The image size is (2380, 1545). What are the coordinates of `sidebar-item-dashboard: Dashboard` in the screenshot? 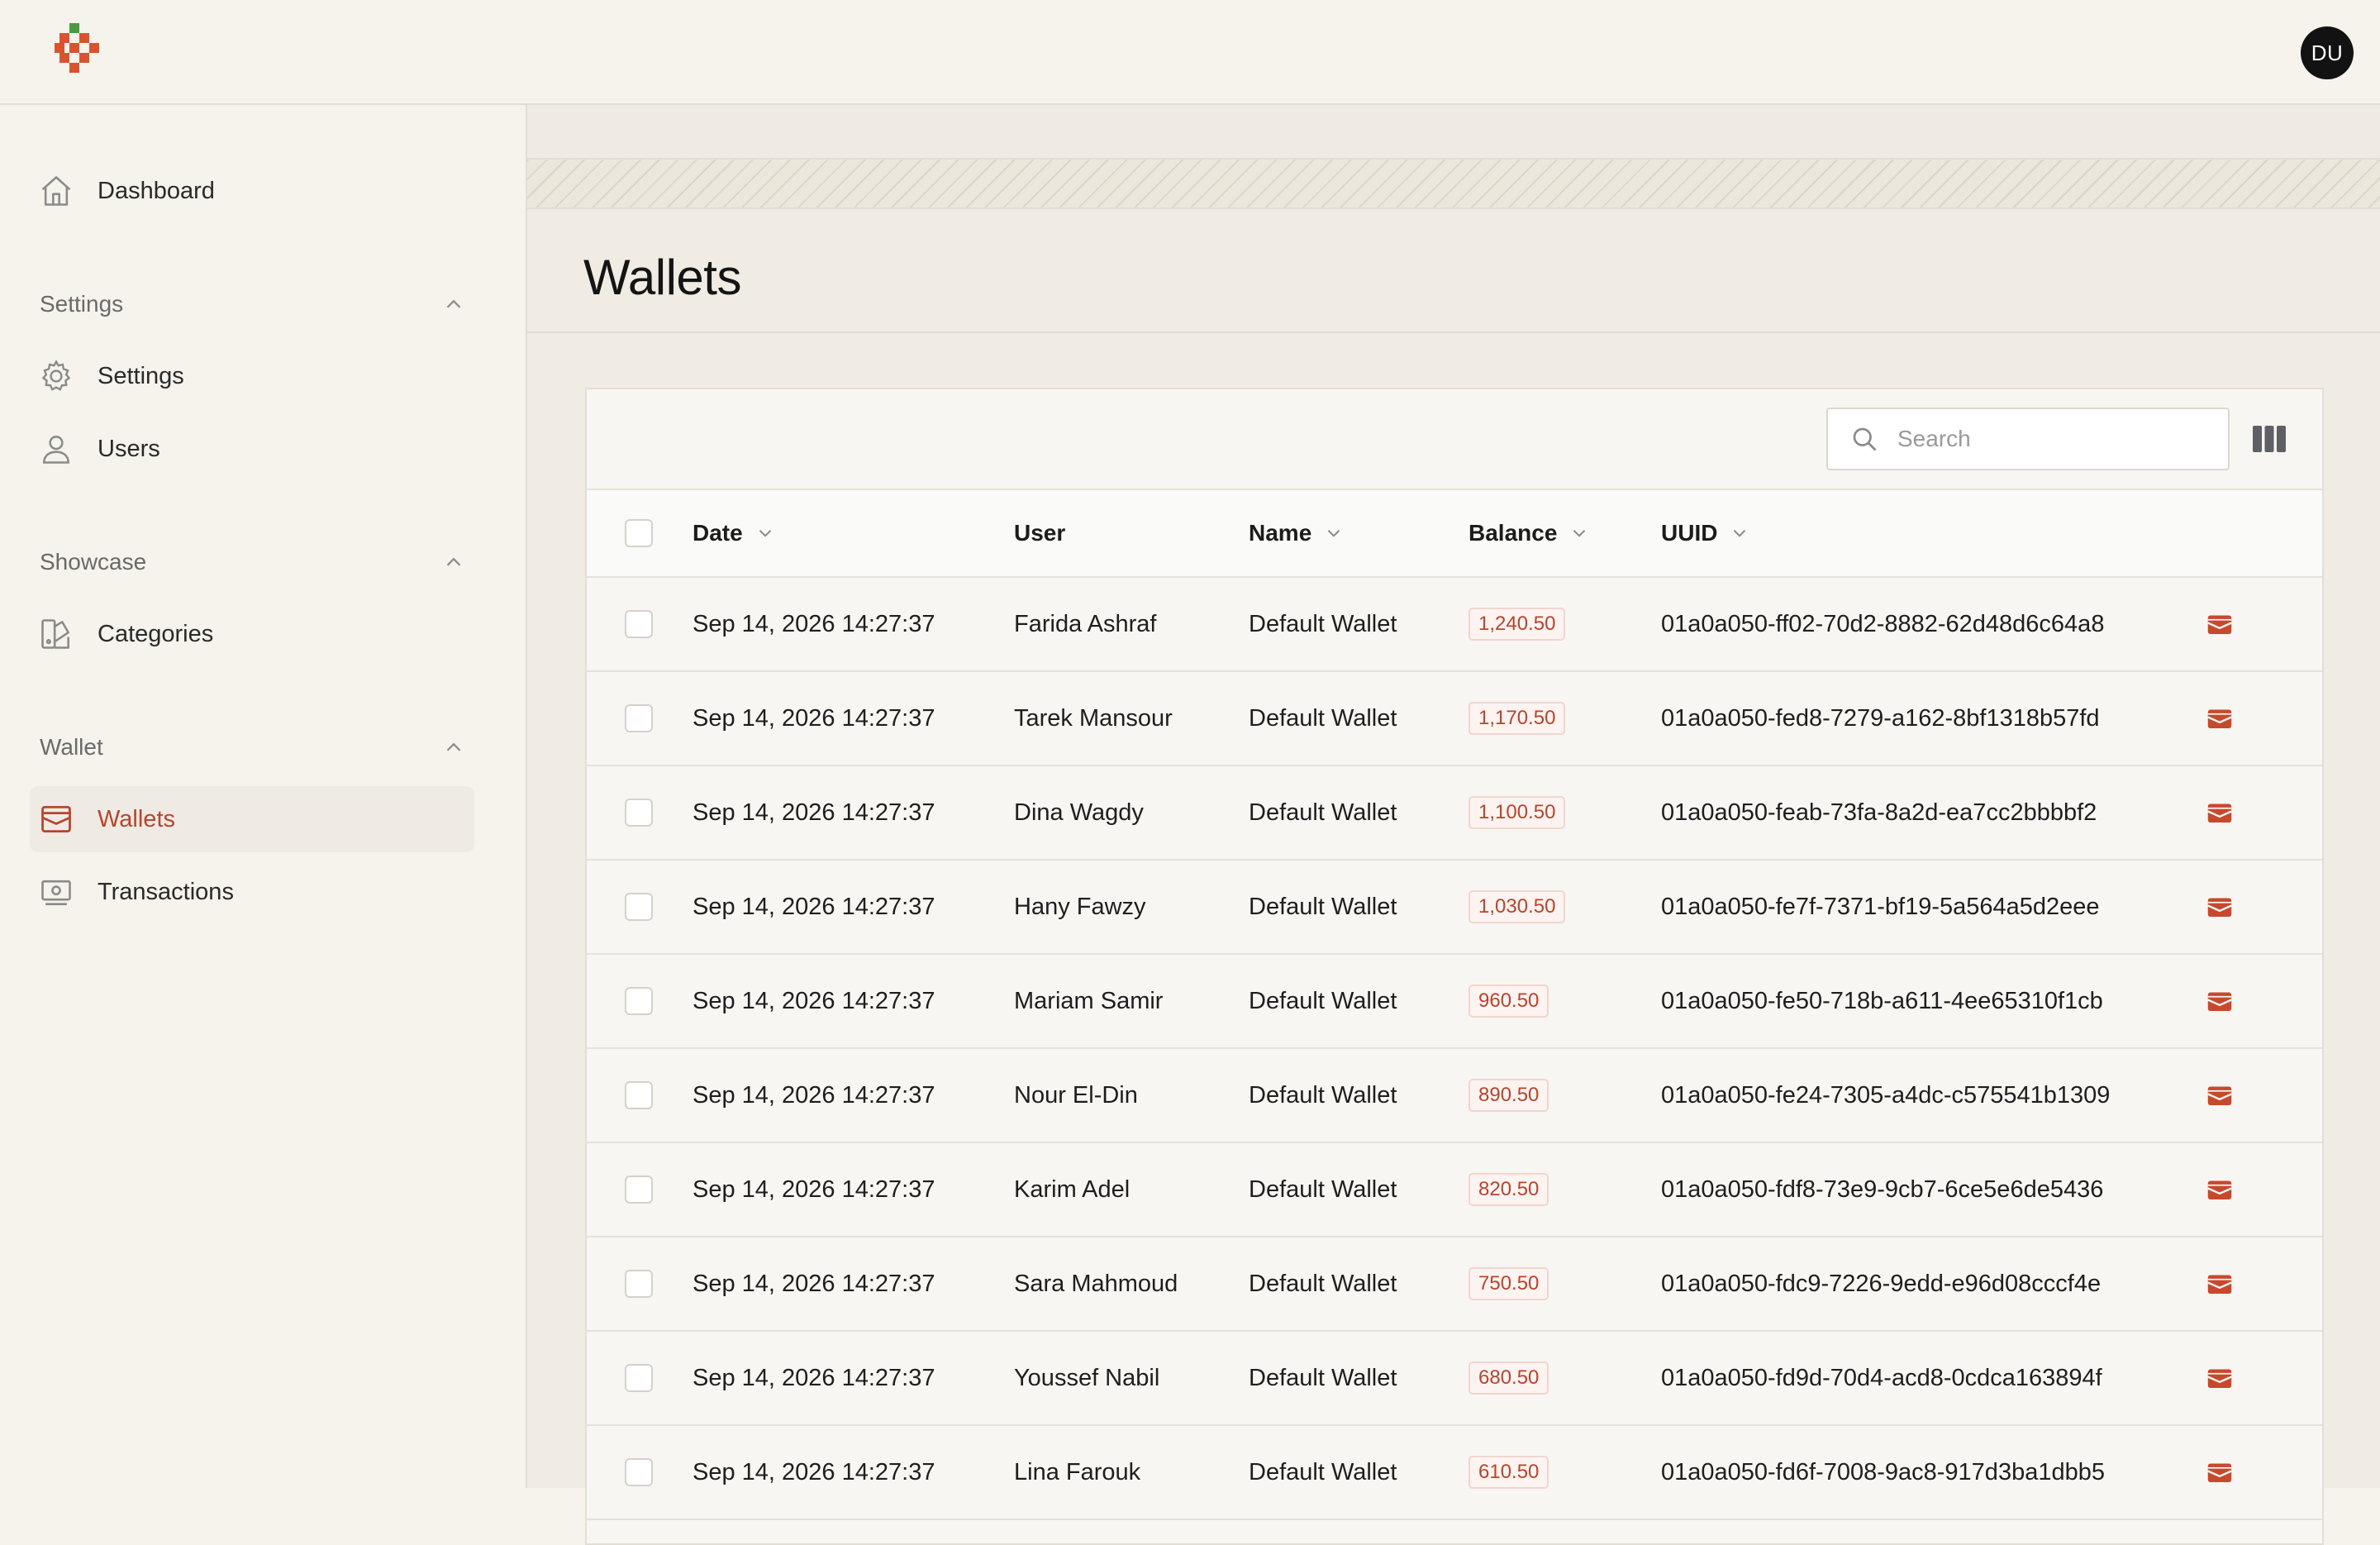 It's located at (252, 191).